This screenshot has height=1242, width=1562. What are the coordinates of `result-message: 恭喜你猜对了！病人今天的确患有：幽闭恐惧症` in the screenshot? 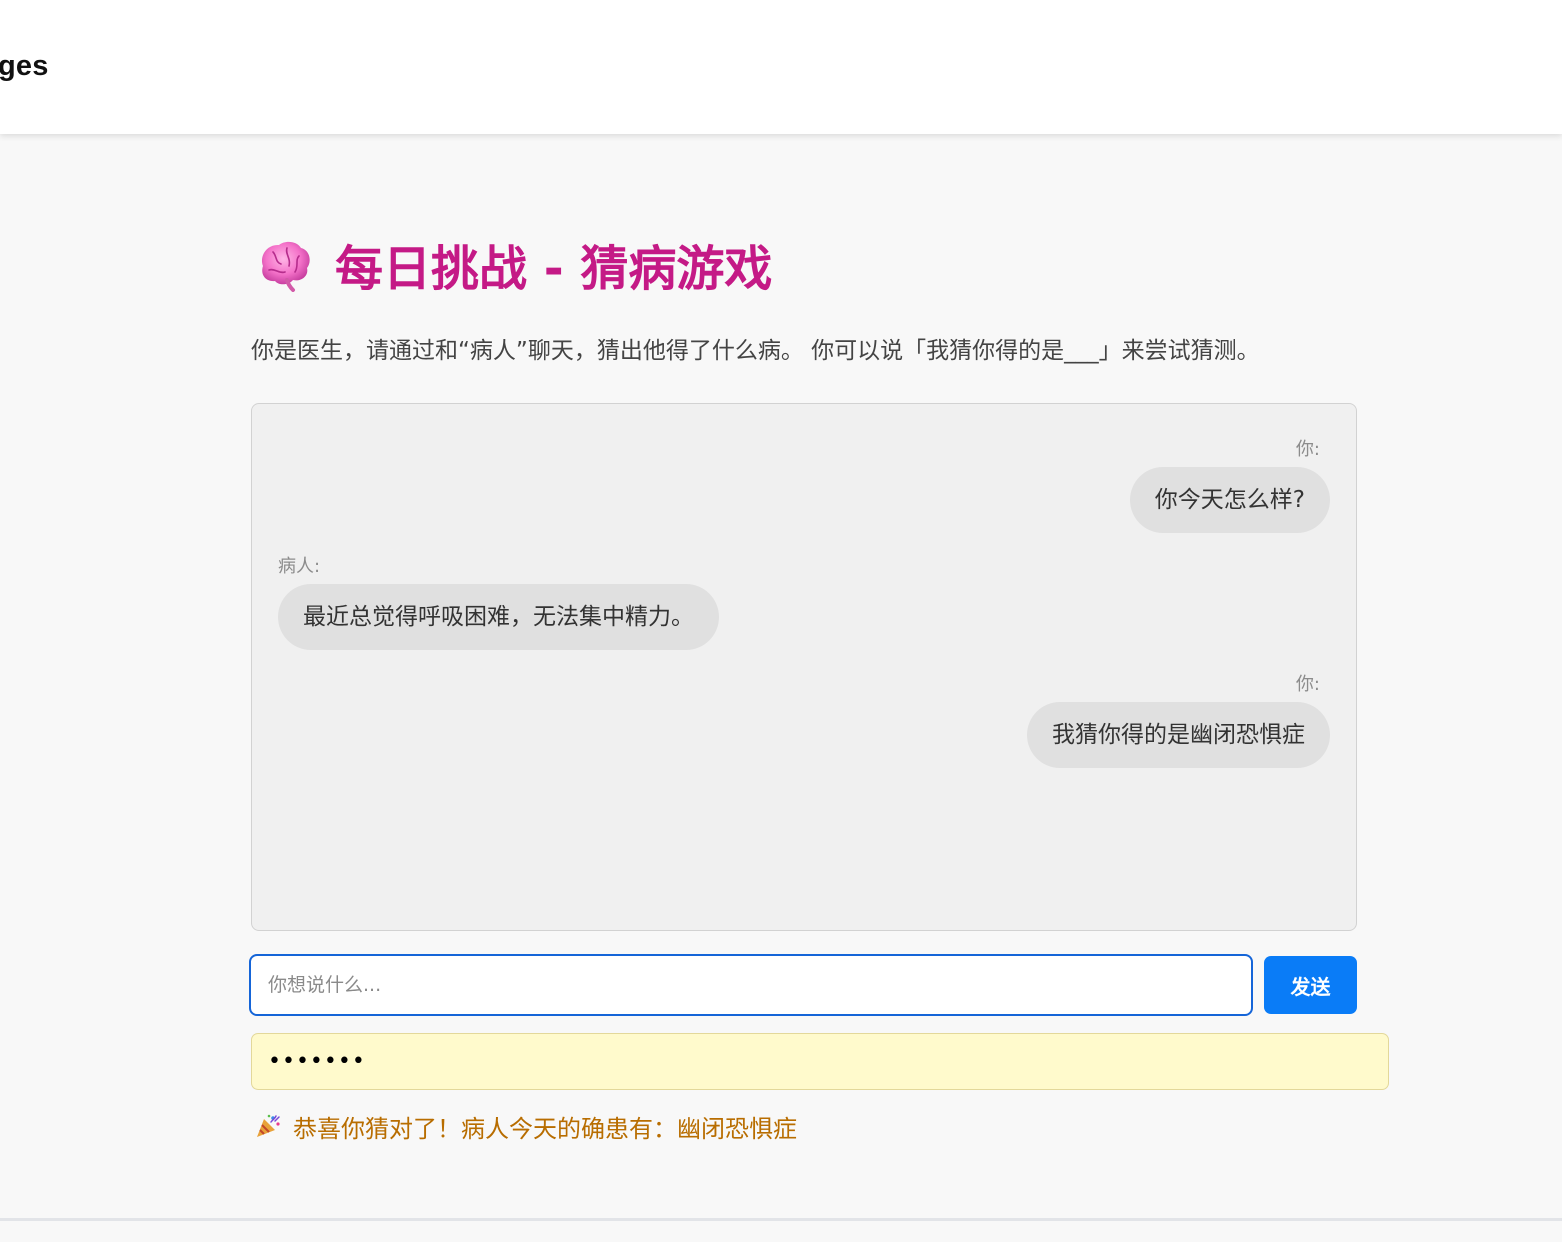 It's located at (526, 1126).